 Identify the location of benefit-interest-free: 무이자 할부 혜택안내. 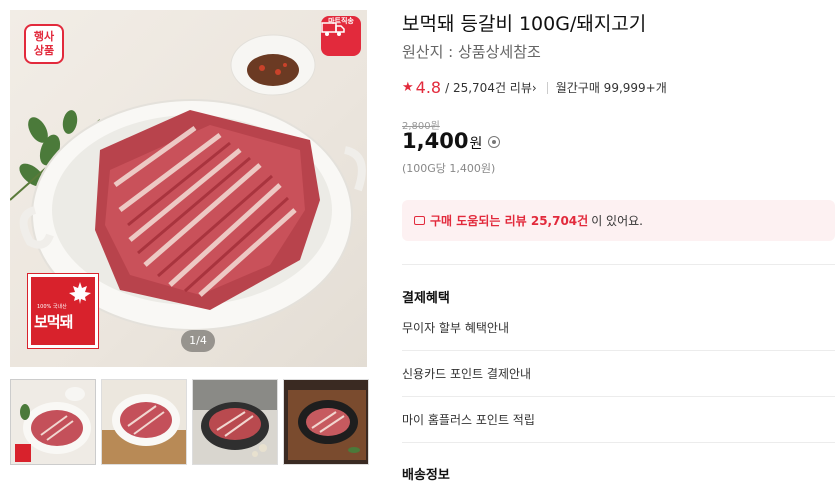
(455, 327).